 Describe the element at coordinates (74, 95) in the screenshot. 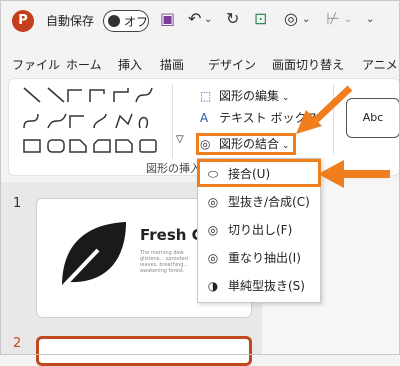

I see `elbow-connector-icon` at that location.